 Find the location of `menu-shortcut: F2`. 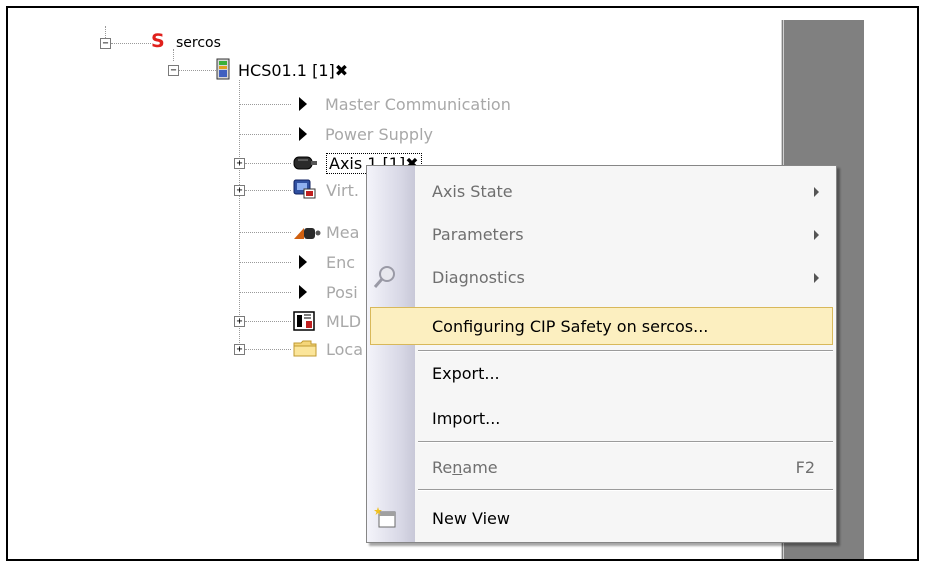

menu-shortcut: F2 is located at coordinates (805, 467).